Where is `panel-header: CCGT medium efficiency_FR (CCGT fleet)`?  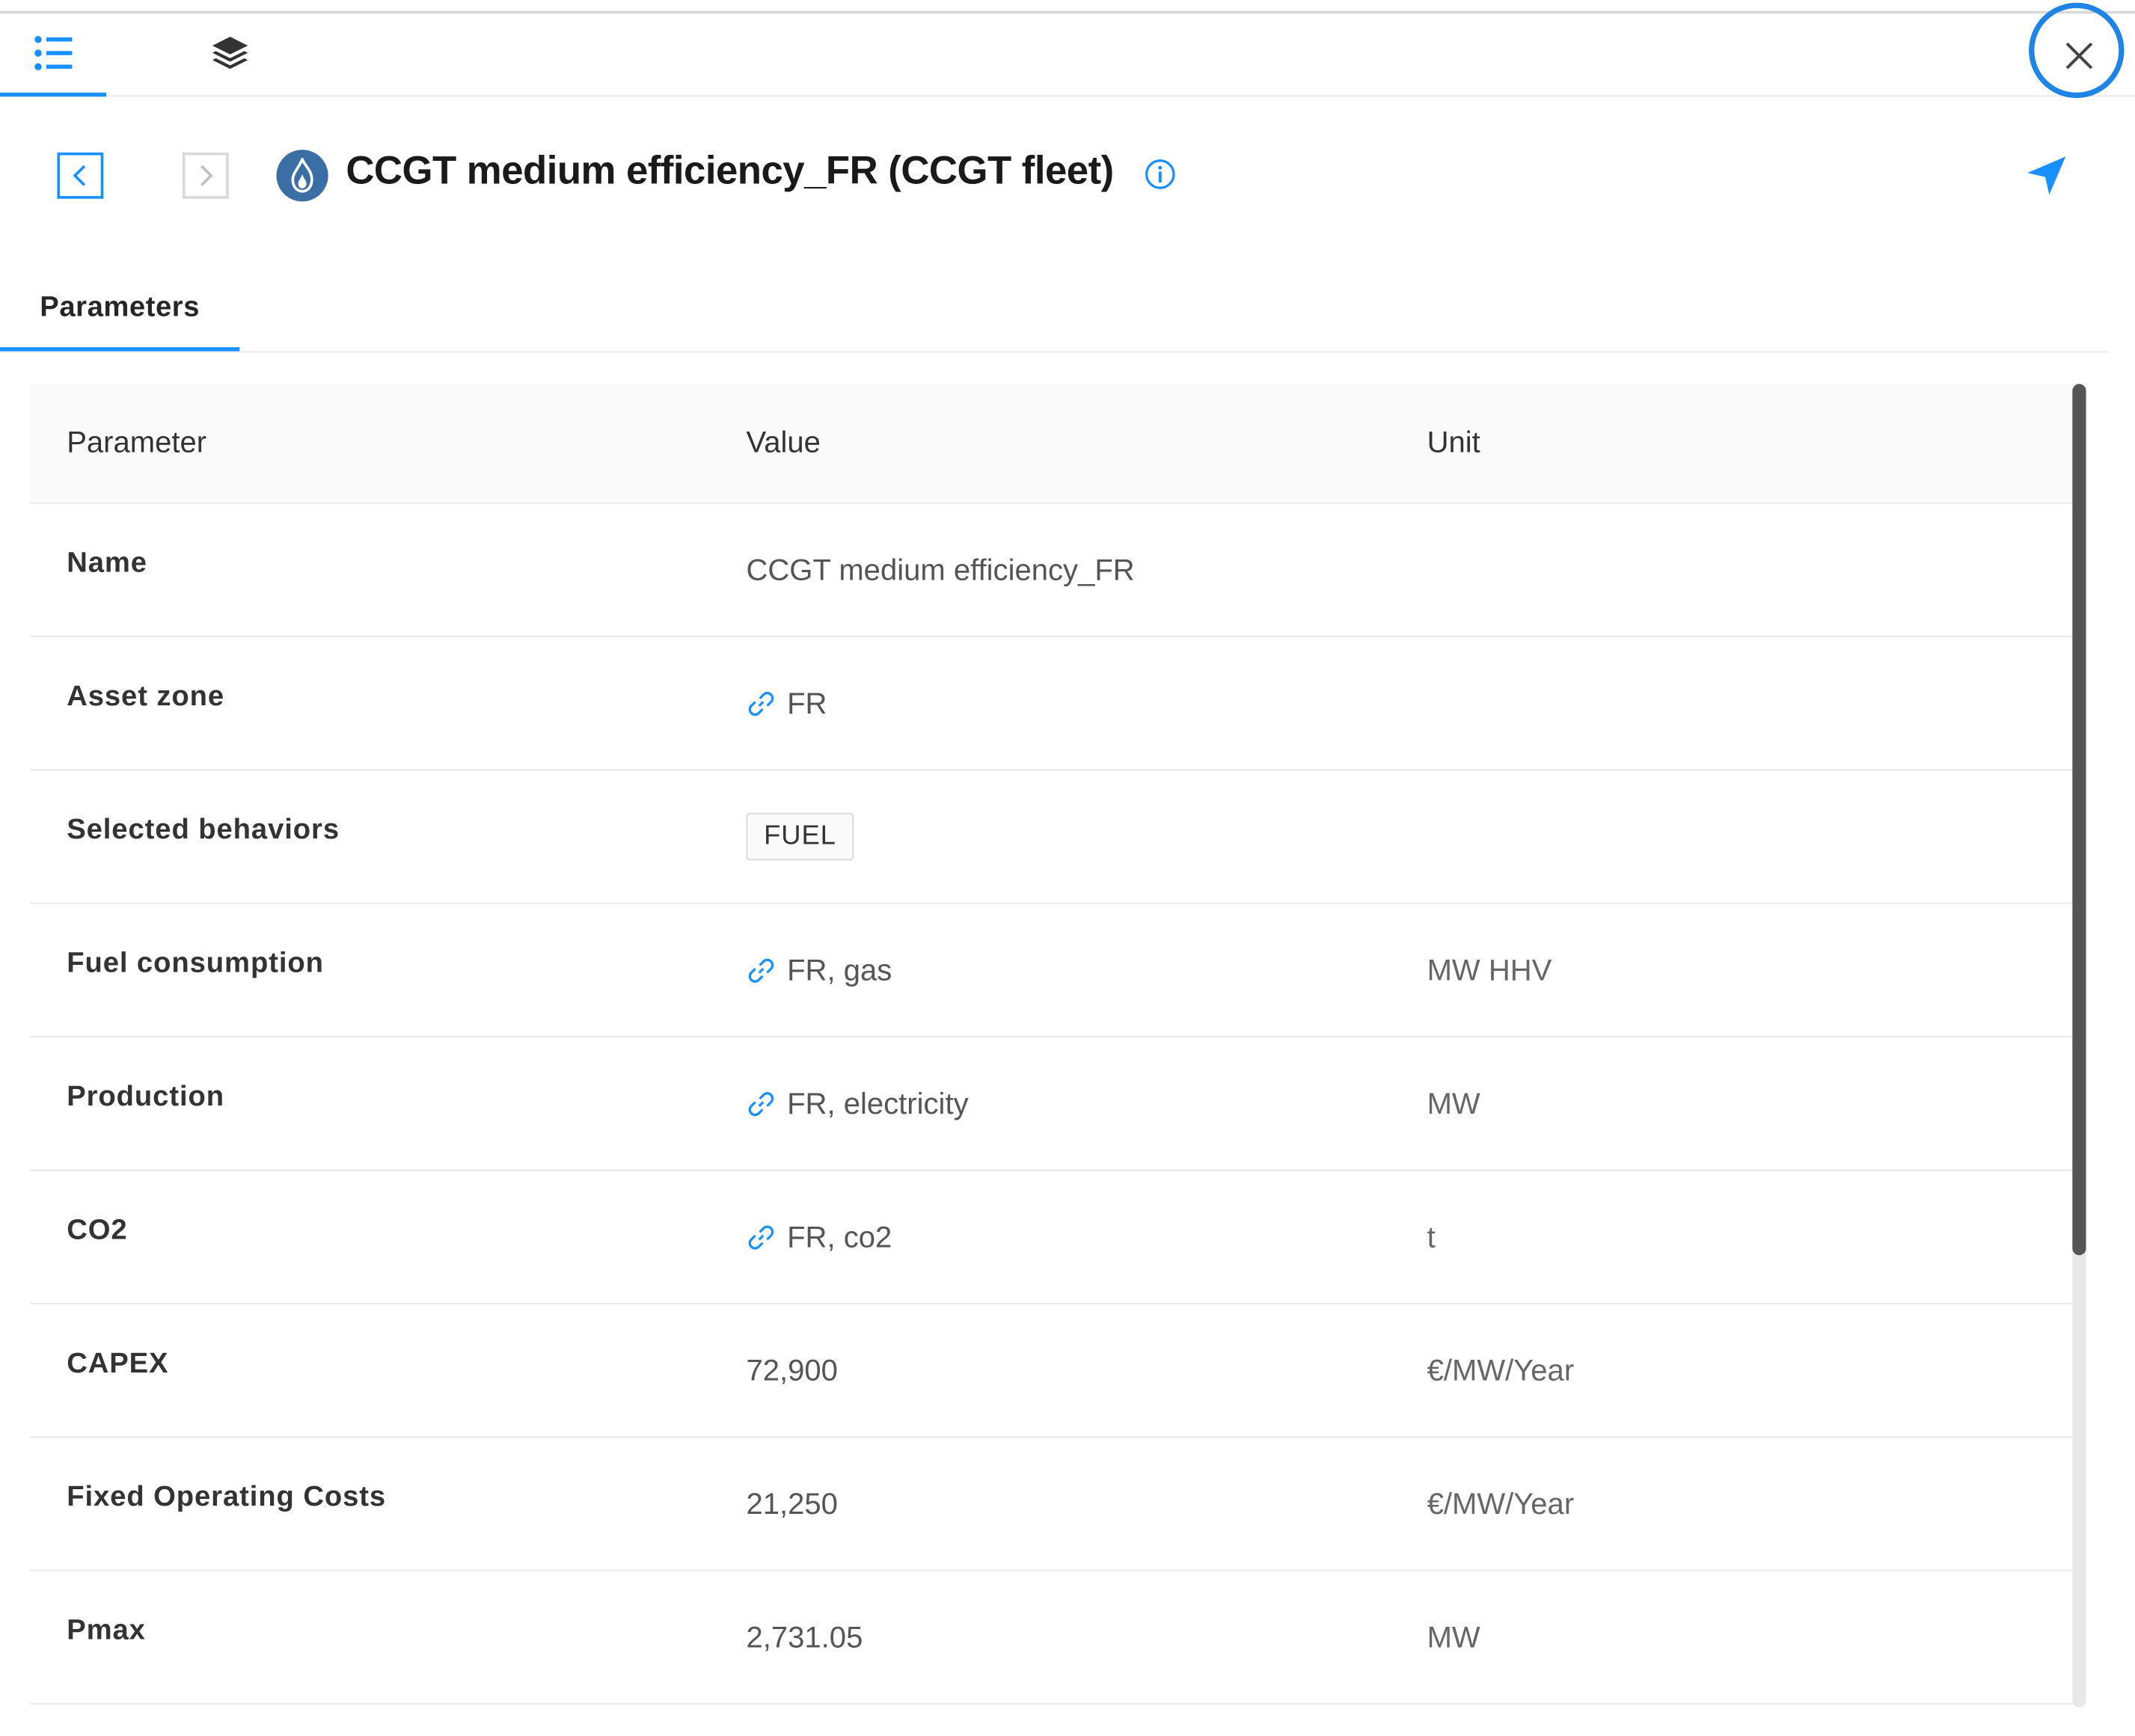
panel-header: CCGT medium efficiency_FR (CCGT fleet) is located at coordinates (1067, 178).